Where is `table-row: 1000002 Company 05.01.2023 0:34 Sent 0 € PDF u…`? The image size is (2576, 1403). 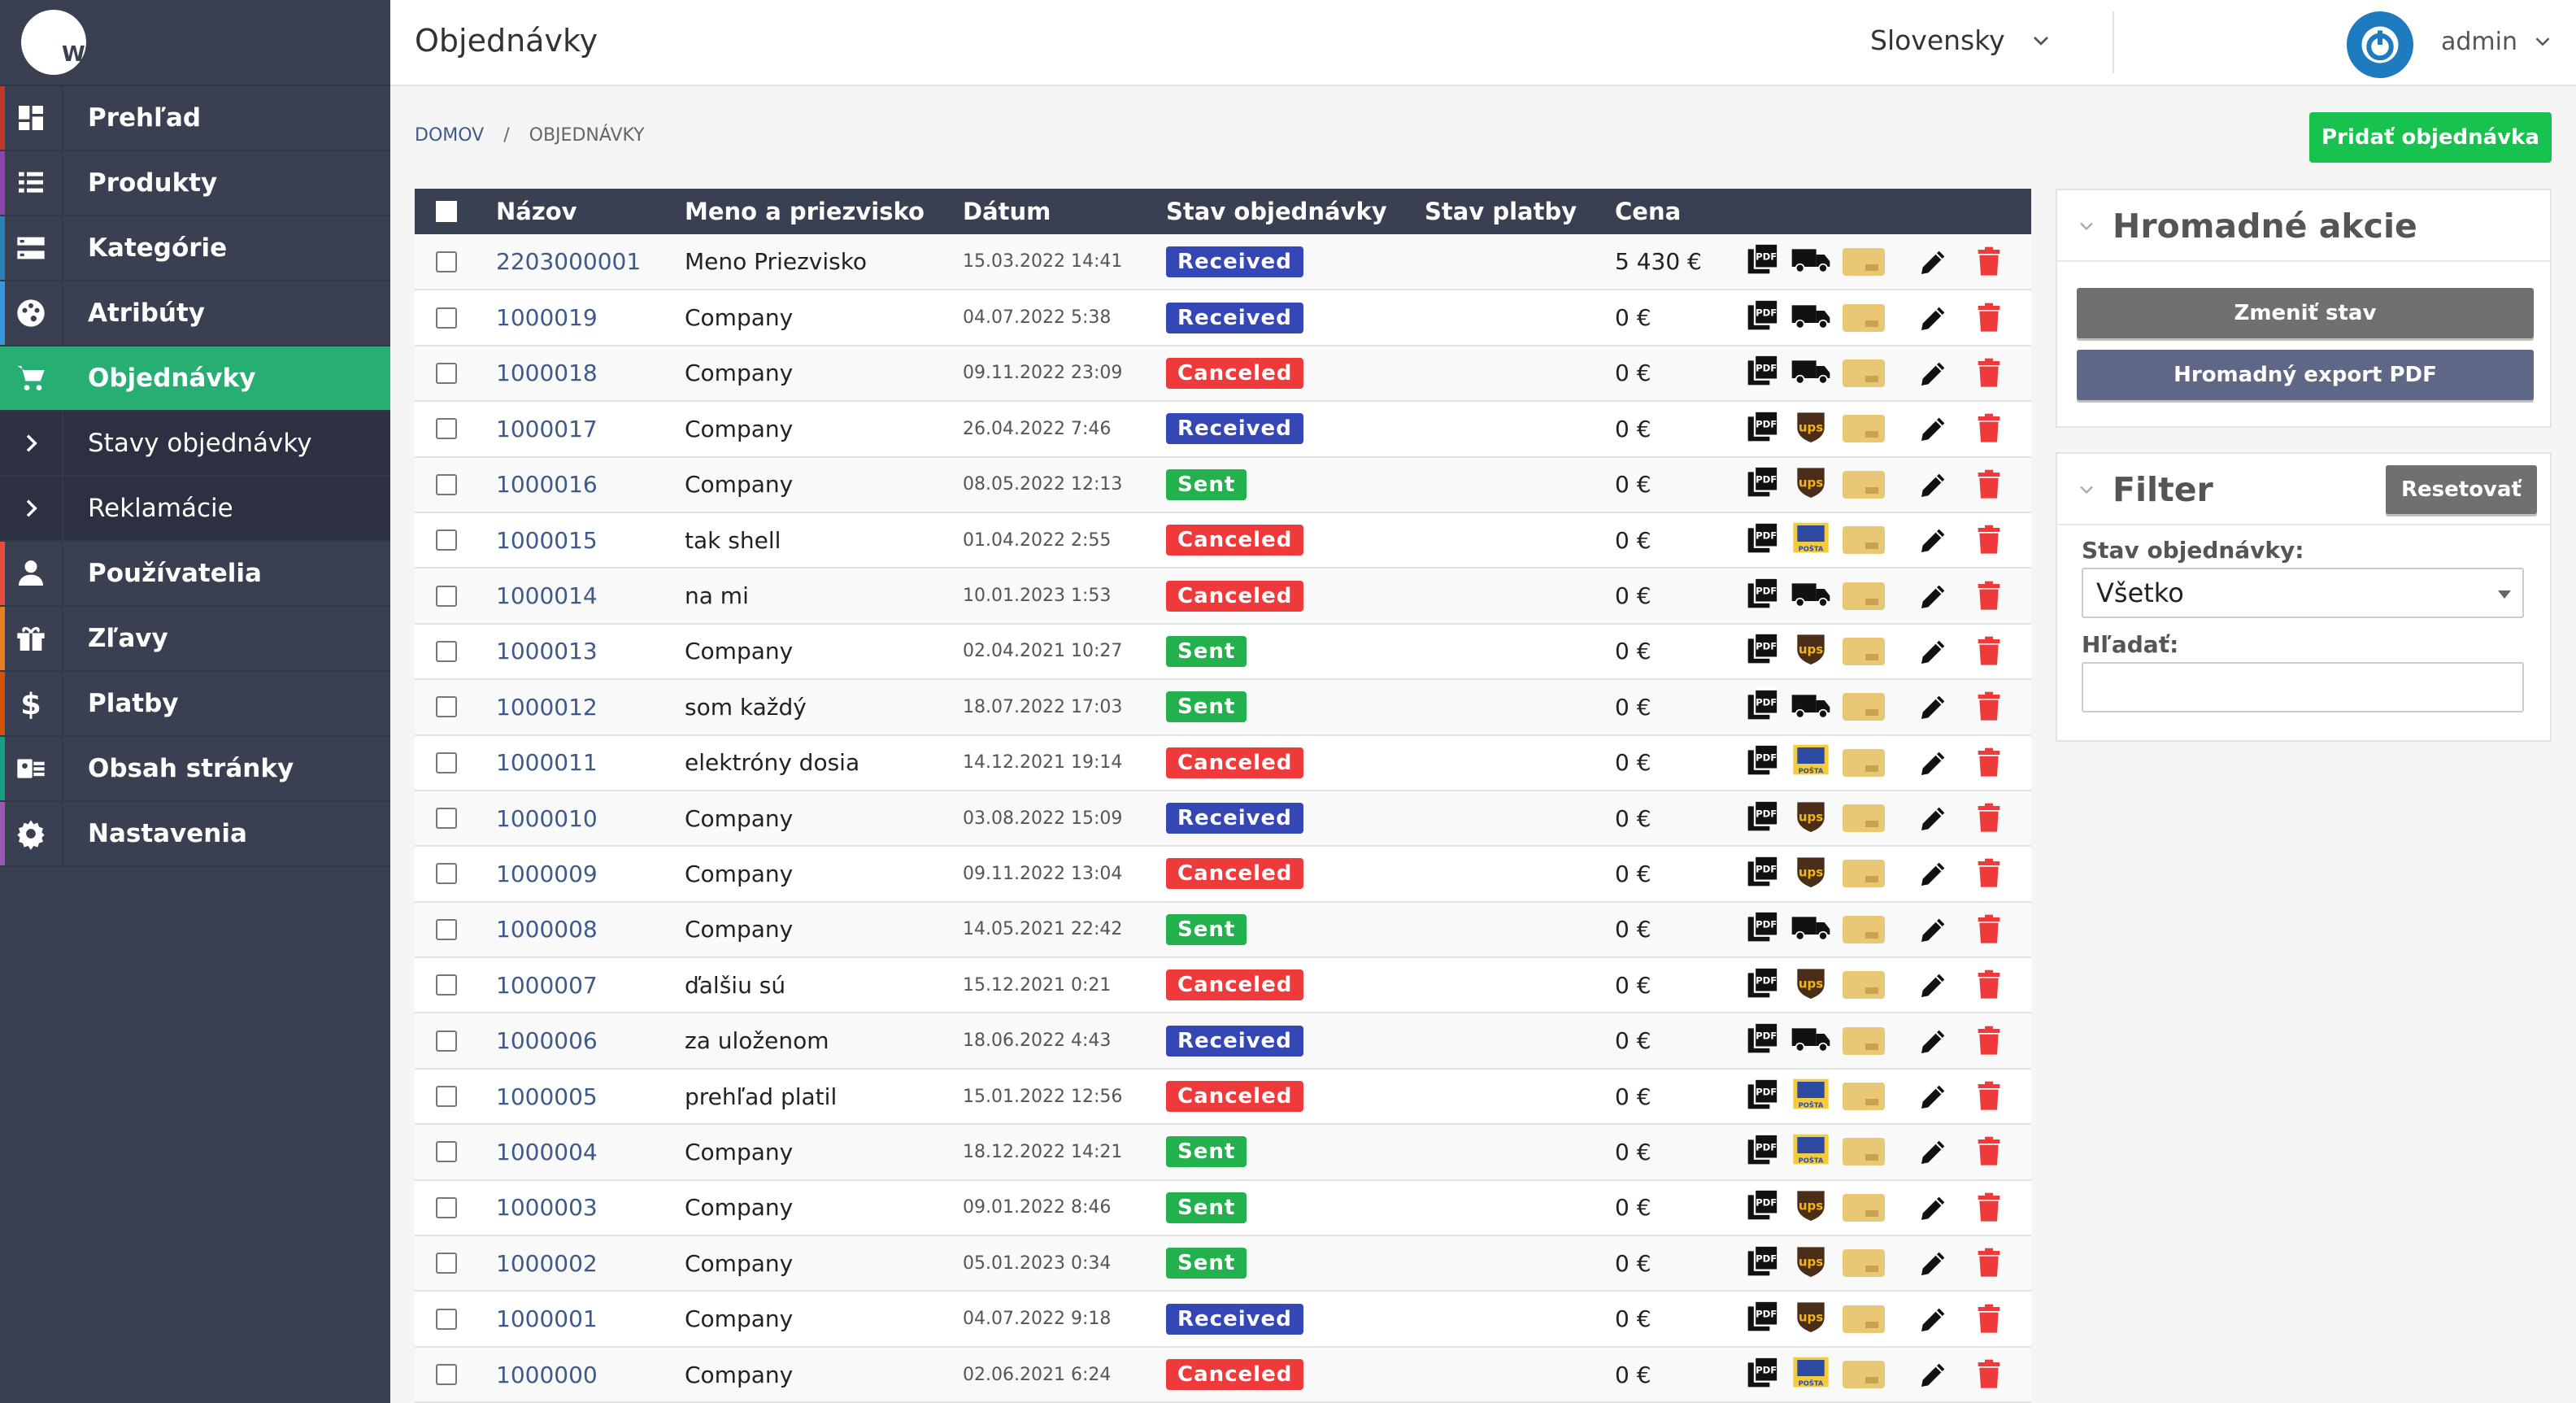
table-row: 1000002 Company 05.01.2023 0:34 Sent 0 € PDF u… is located at coordinates (1223, 1263).